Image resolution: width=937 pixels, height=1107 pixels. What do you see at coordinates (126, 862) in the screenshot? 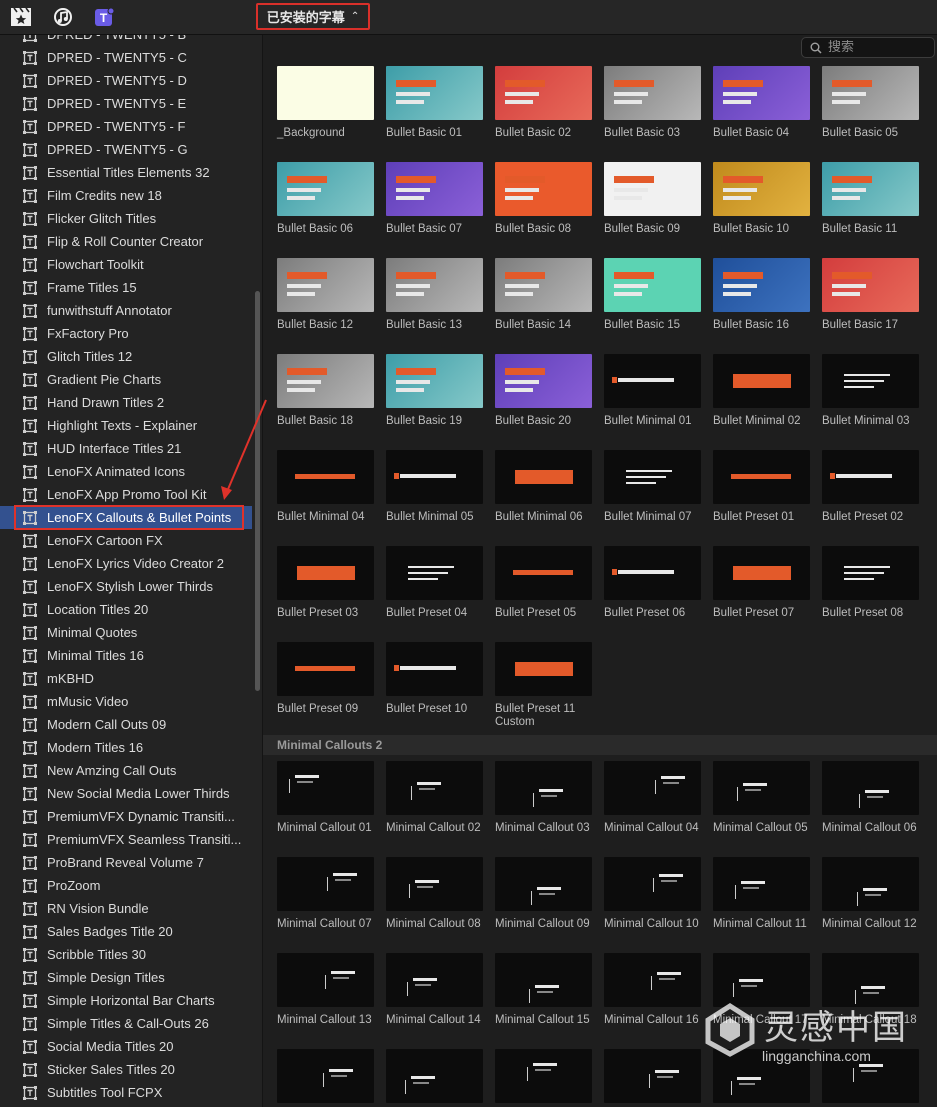
I see `sidebar-item: ProBrand Reveal Volume 7` at bounding box center [126, 862].